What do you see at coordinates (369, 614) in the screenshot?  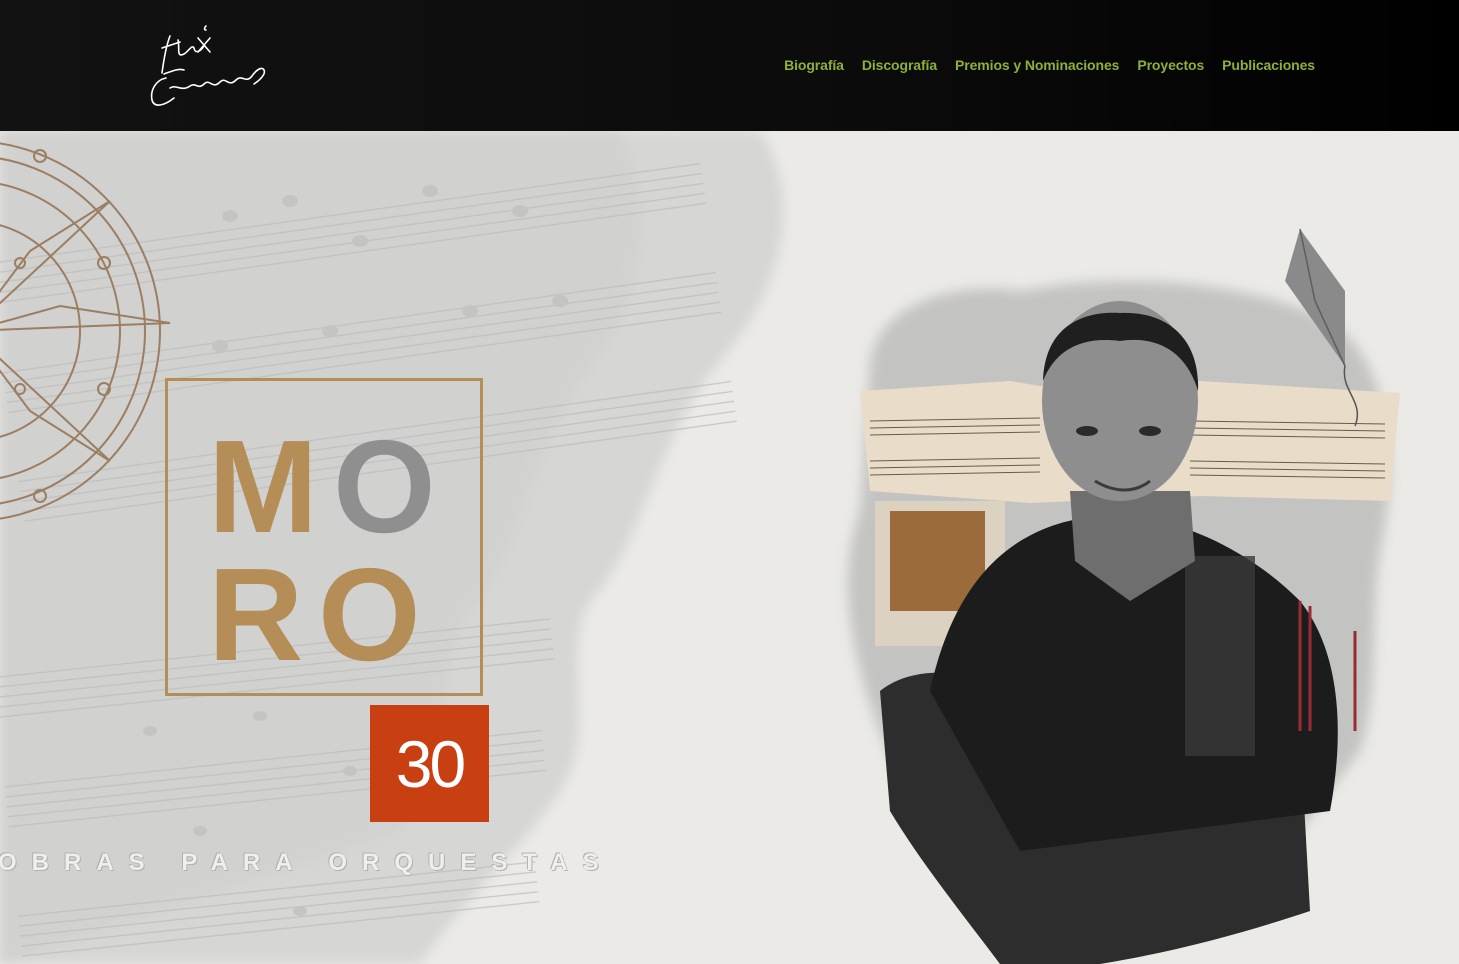 I see `title-letter-o-2: O` at bounding box center [369, 614].